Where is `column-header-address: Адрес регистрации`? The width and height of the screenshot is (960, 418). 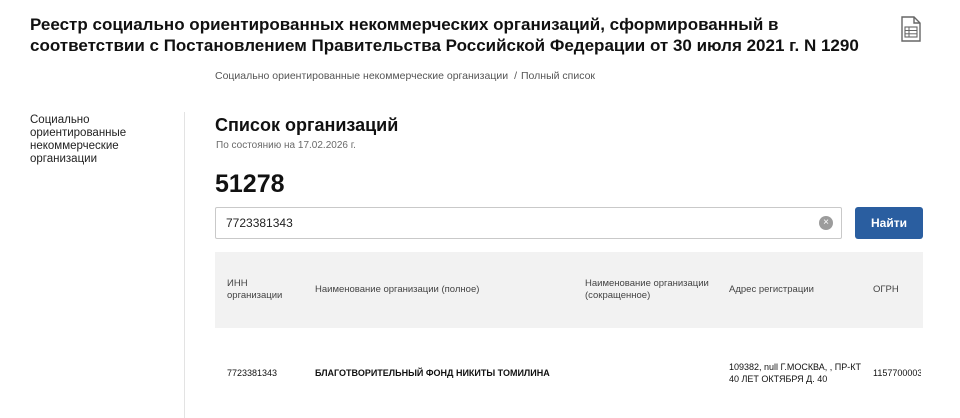
column-header-address: Адрес регистрации is located at coordinates (794, 290).